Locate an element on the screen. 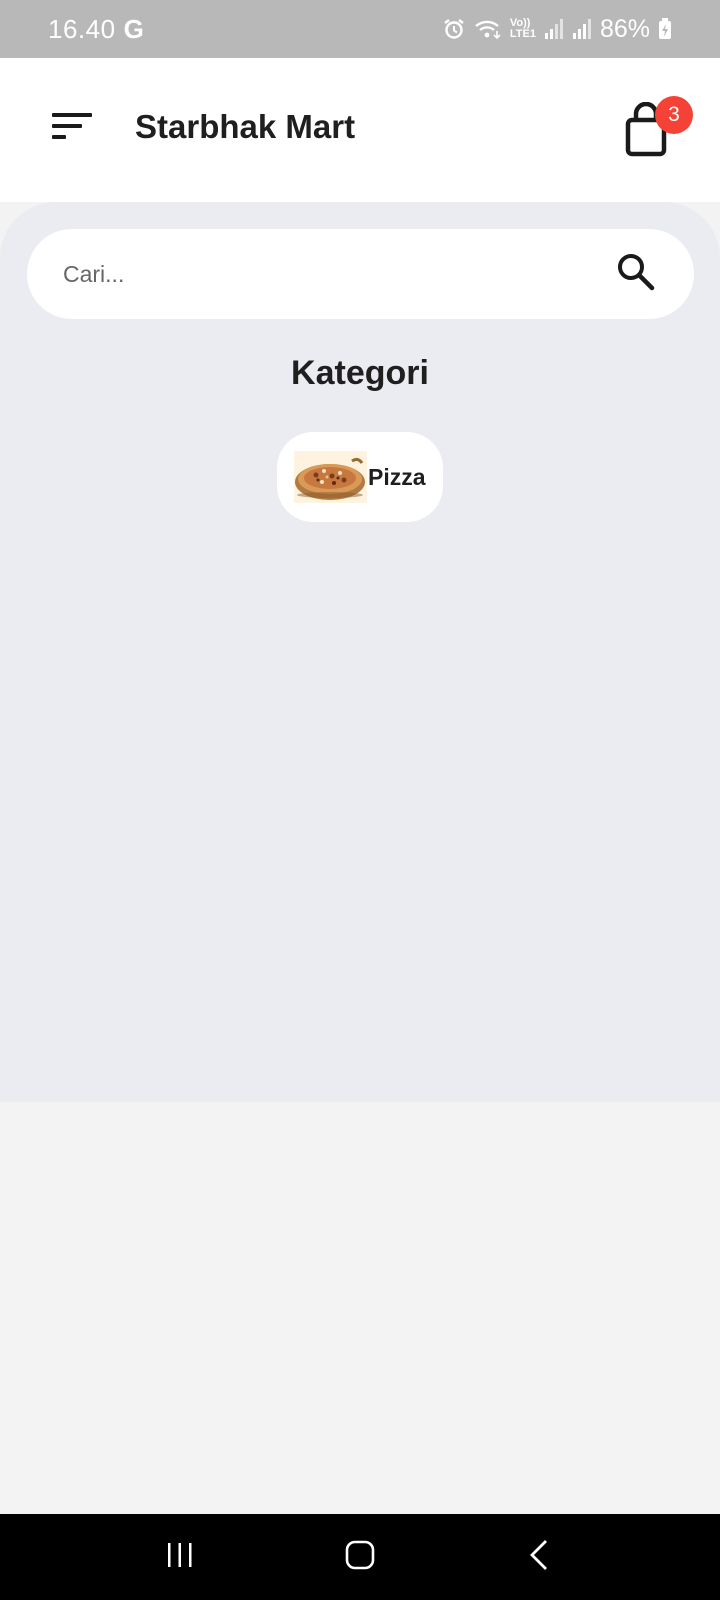 The width and height of the screenshot is (720, 1600). battery-charging-icon is located at coordinates (665, 29).